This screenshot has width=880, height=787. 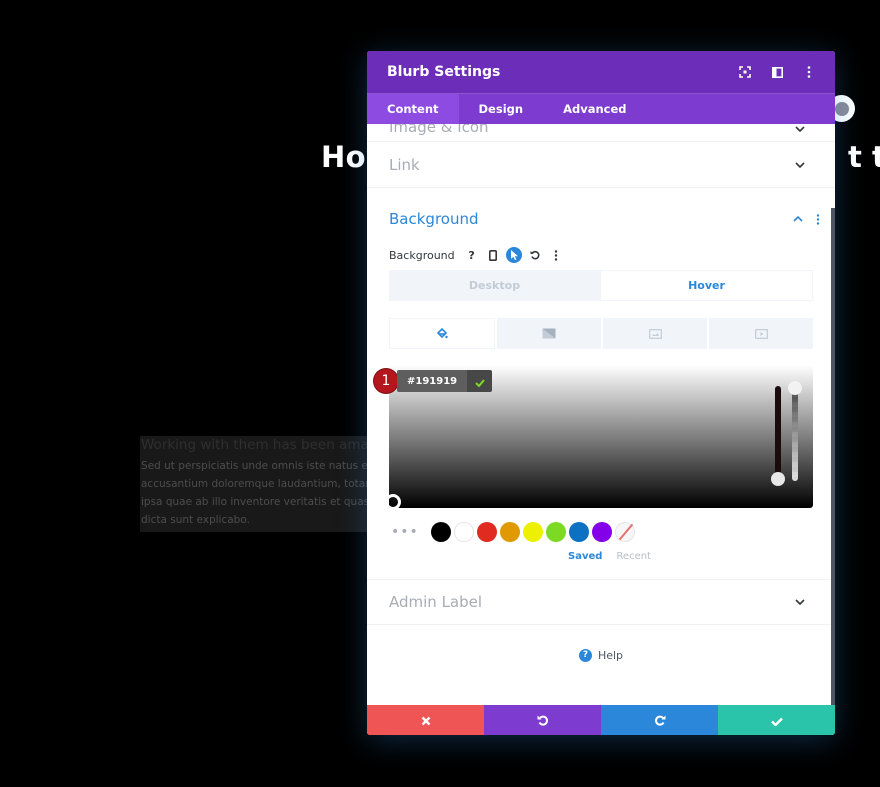 What do you see at coordinates (706, 285) in the screenshot?
I see `state-tab-hover: Hover` at bounding box center [706, 285].